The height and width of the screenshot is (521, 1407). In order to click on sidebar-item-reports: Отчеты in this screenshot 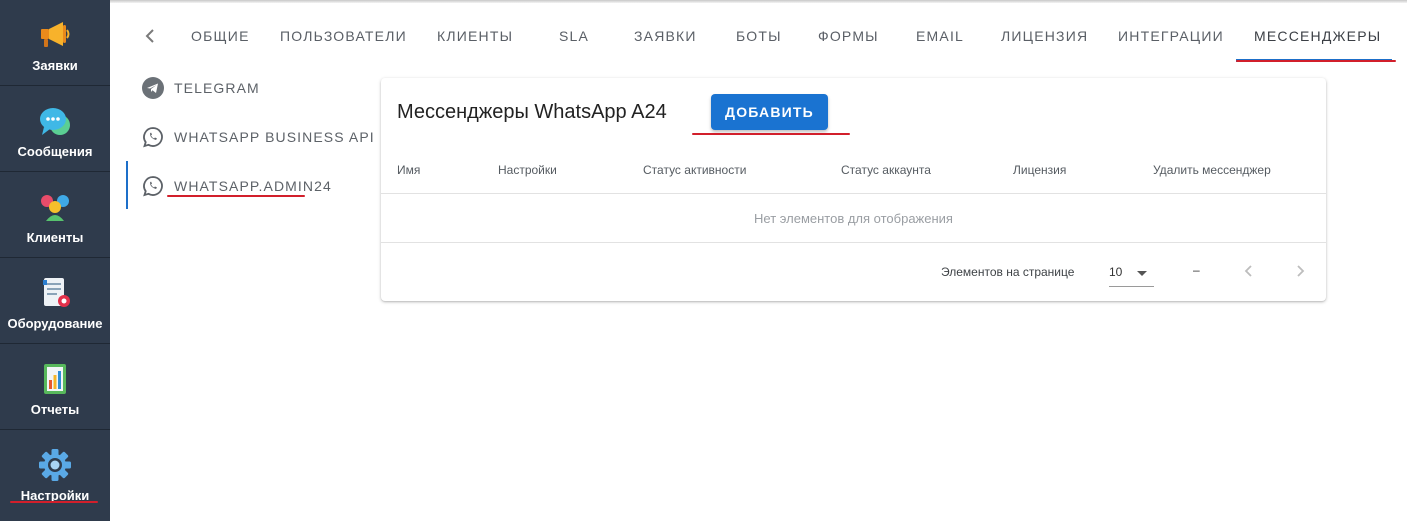, I will do `click(55, 387)`.